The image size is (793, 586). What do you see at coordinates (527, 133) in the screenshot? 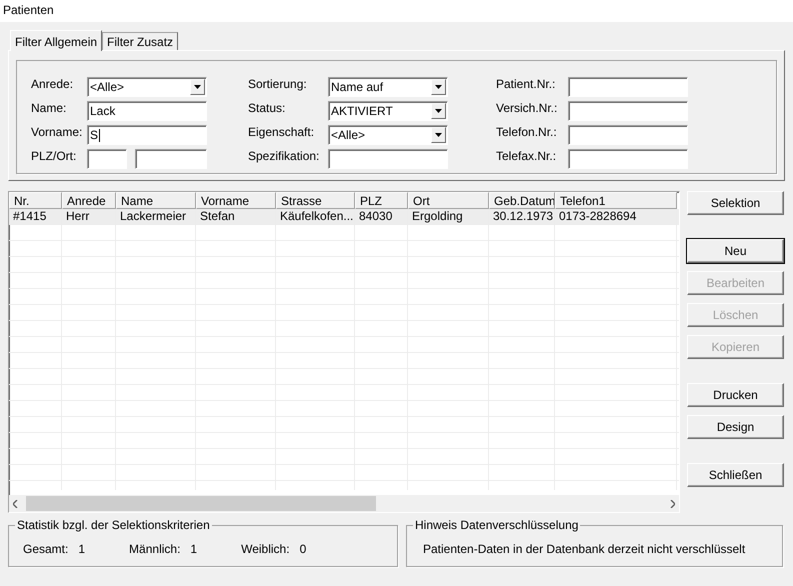
I see `field-label: Telefon.Nr.:` at bounding box center [527, 133].